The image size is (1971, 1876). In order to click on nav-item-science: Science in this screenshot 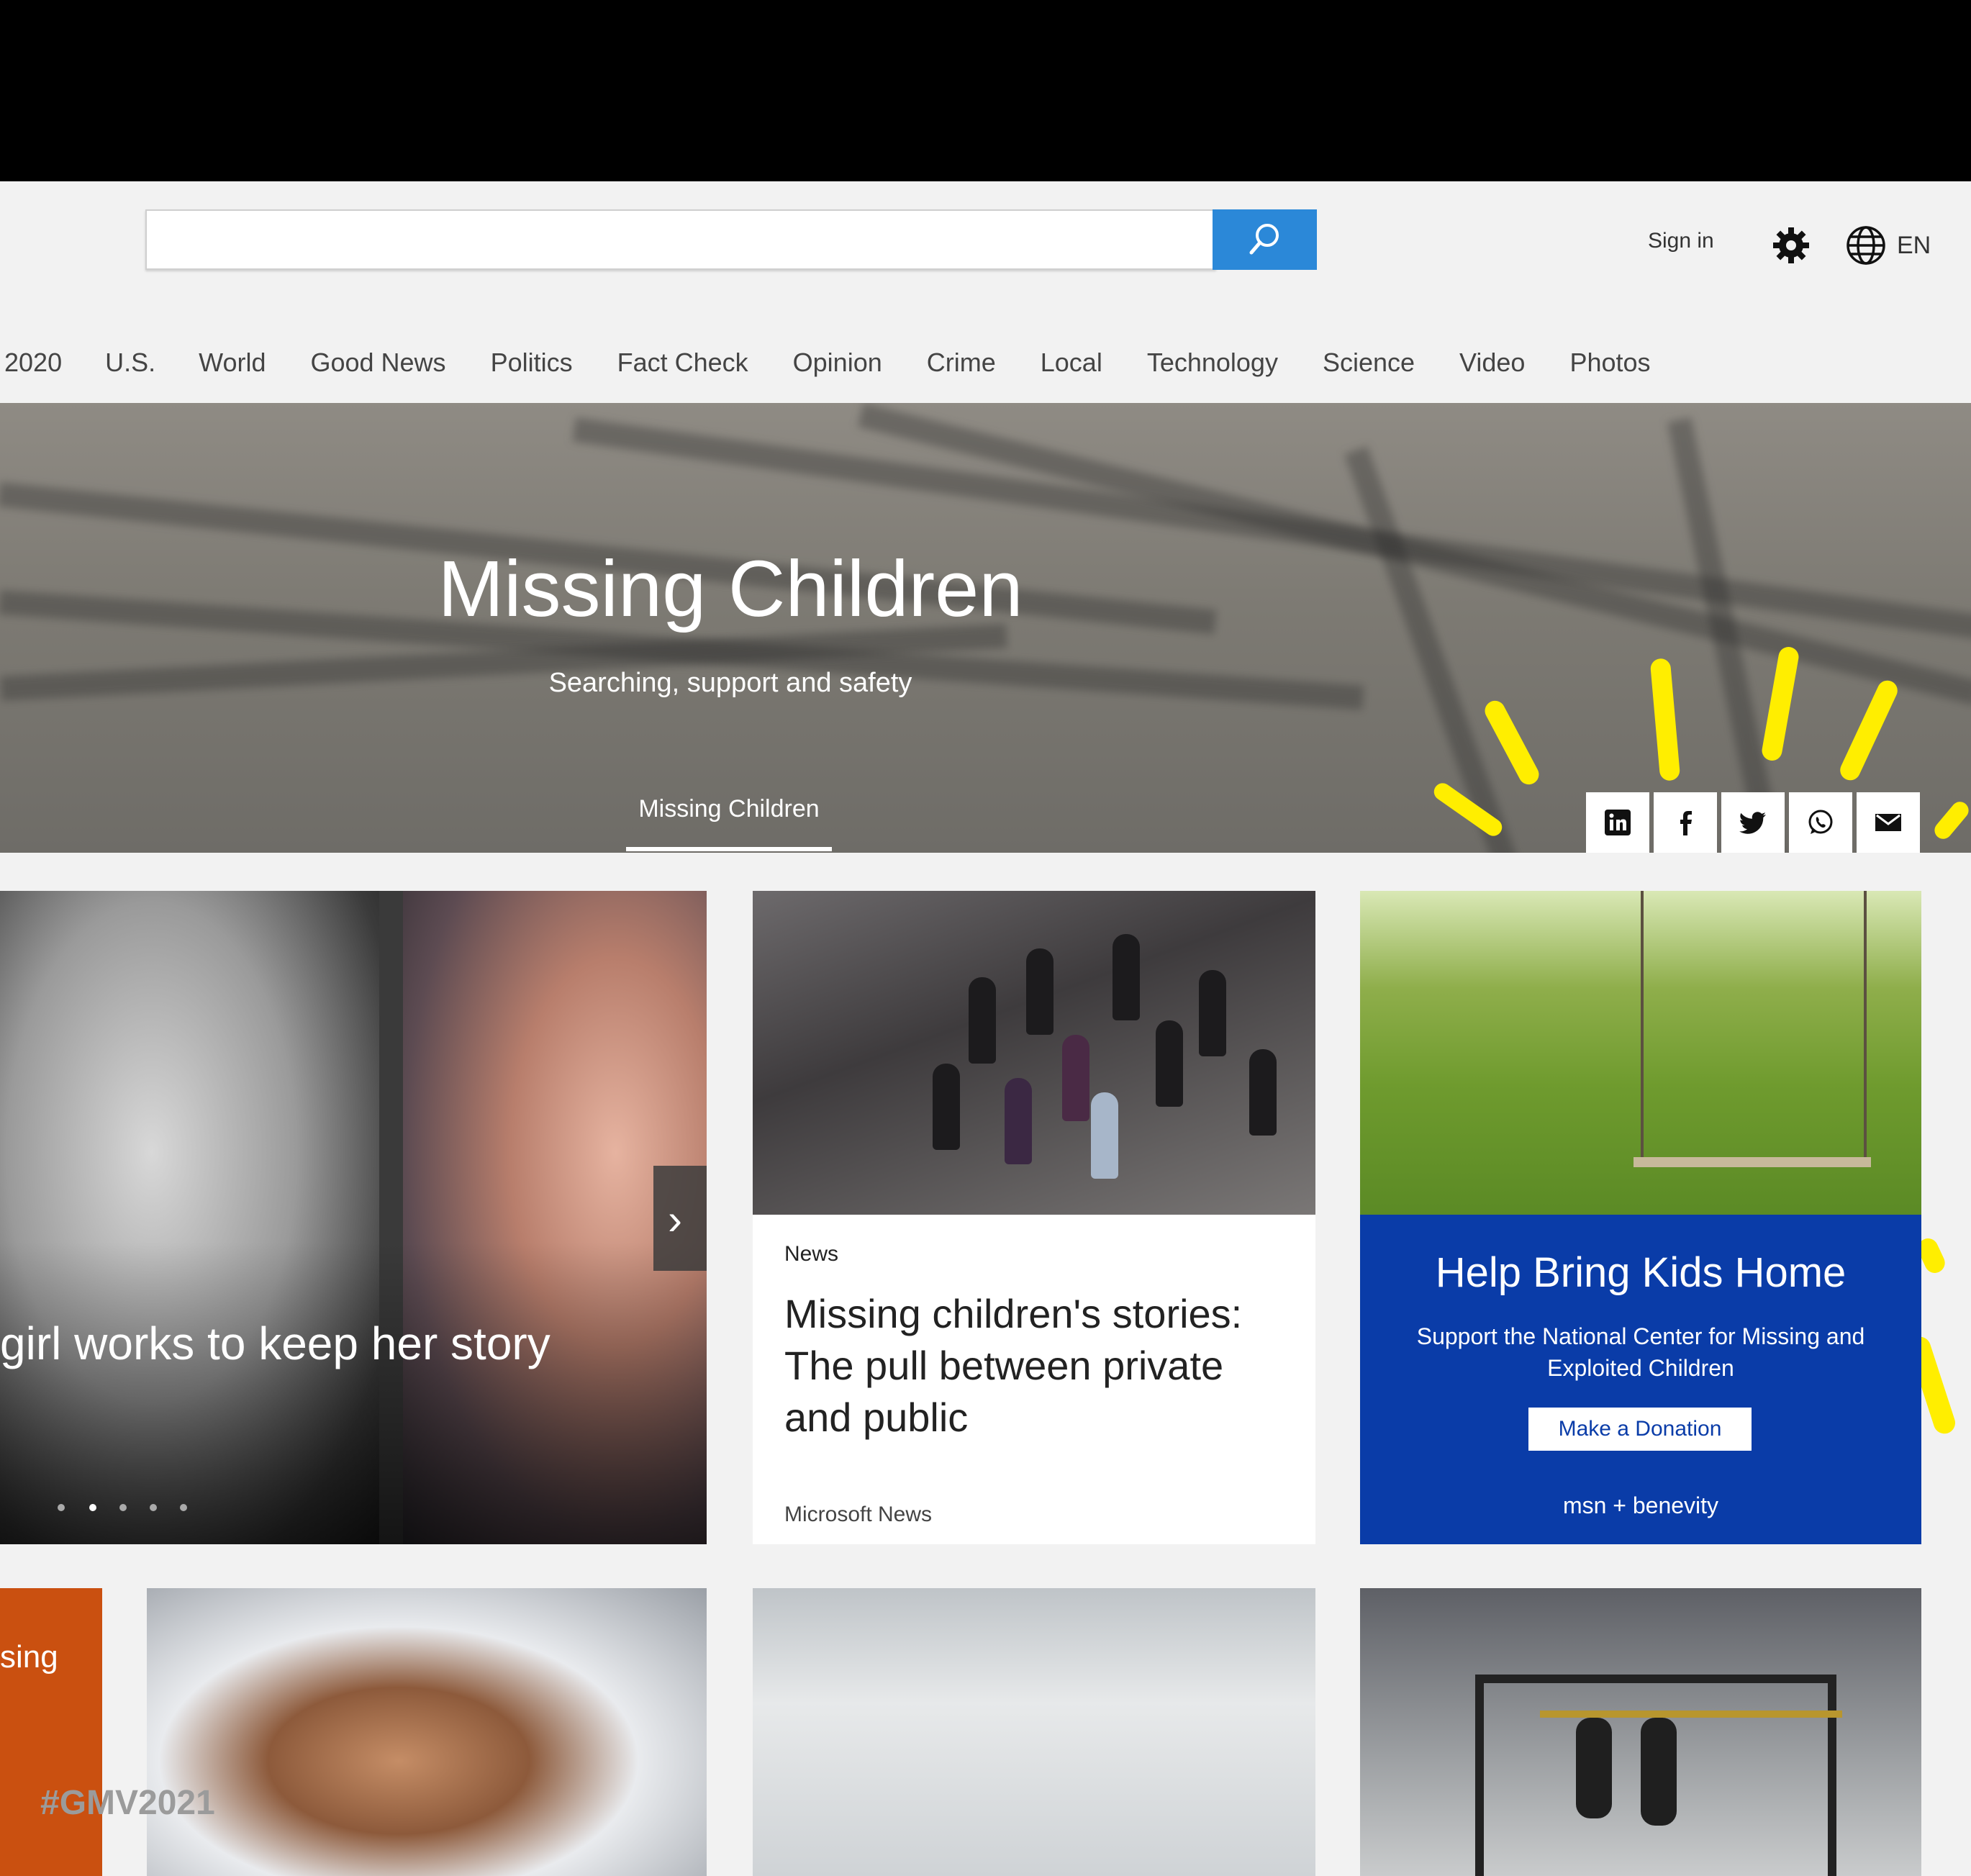, I will do `click(1369, 363)`.